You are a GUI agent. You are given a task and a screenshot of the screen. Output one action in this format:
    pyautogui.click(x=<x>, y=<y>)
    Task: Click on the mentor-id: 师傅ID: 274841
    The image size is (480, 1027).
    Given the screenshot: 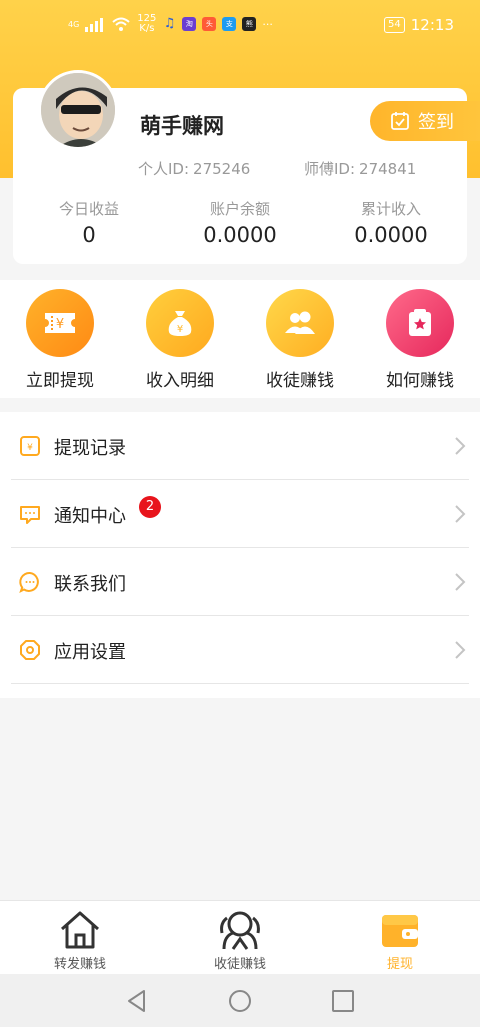 What is the action you would take?
    pyautogui.click(x=362, y=168)
    